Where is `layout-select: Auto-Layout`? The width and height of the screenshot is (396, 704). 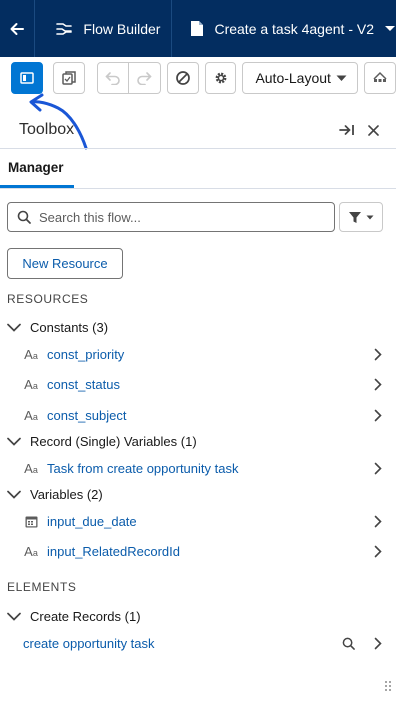
layout-select: Auto-Layout is located at coordinates (300, 78).